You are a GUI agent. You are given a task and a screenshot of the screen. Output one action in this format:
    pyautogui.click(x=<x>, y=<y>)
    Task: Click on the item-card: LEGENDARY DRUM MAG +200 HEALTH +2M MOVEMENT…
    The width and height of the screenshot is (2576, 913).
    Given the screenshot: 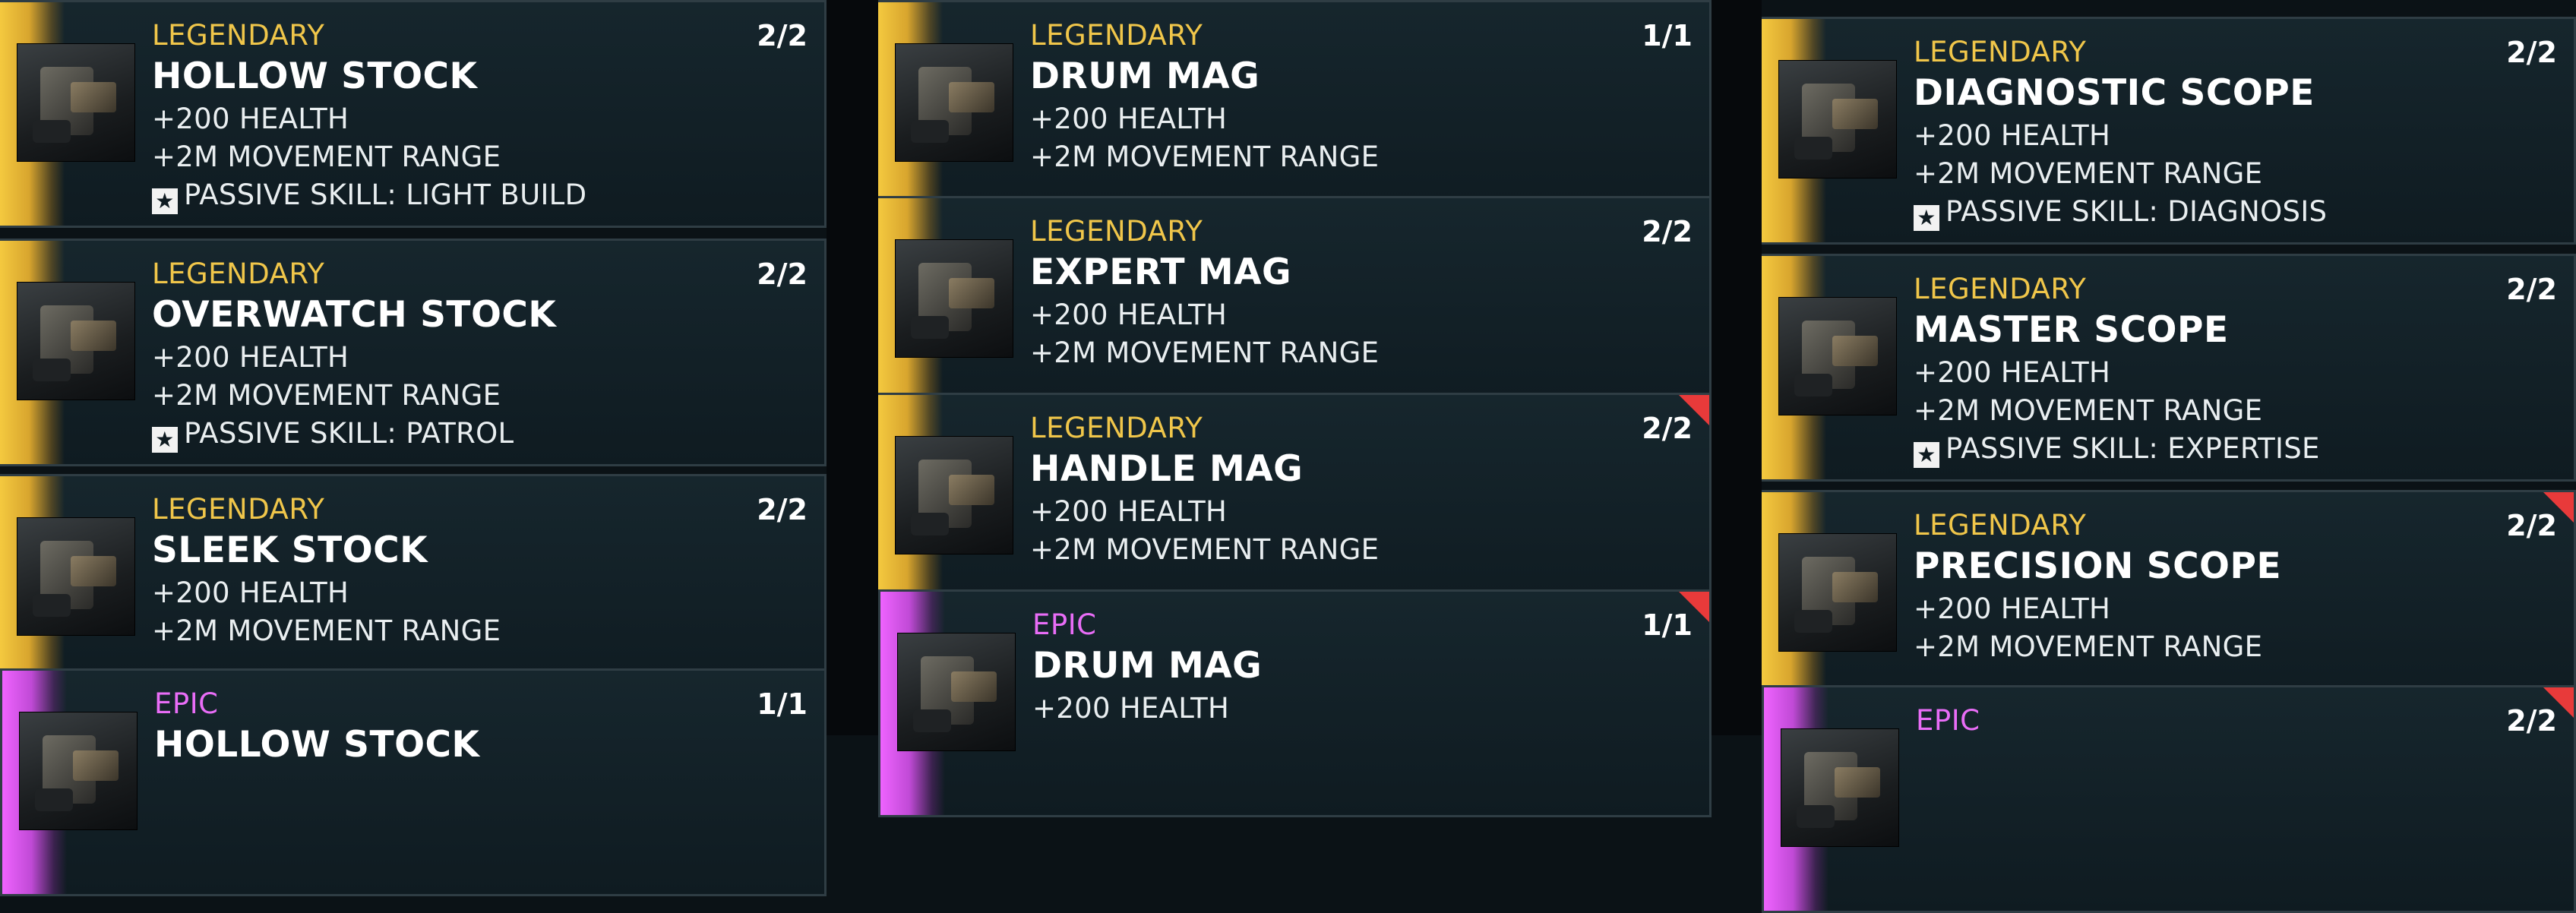 What is the action you would take?
    pyautogui.click(x=1295, y=114)
    